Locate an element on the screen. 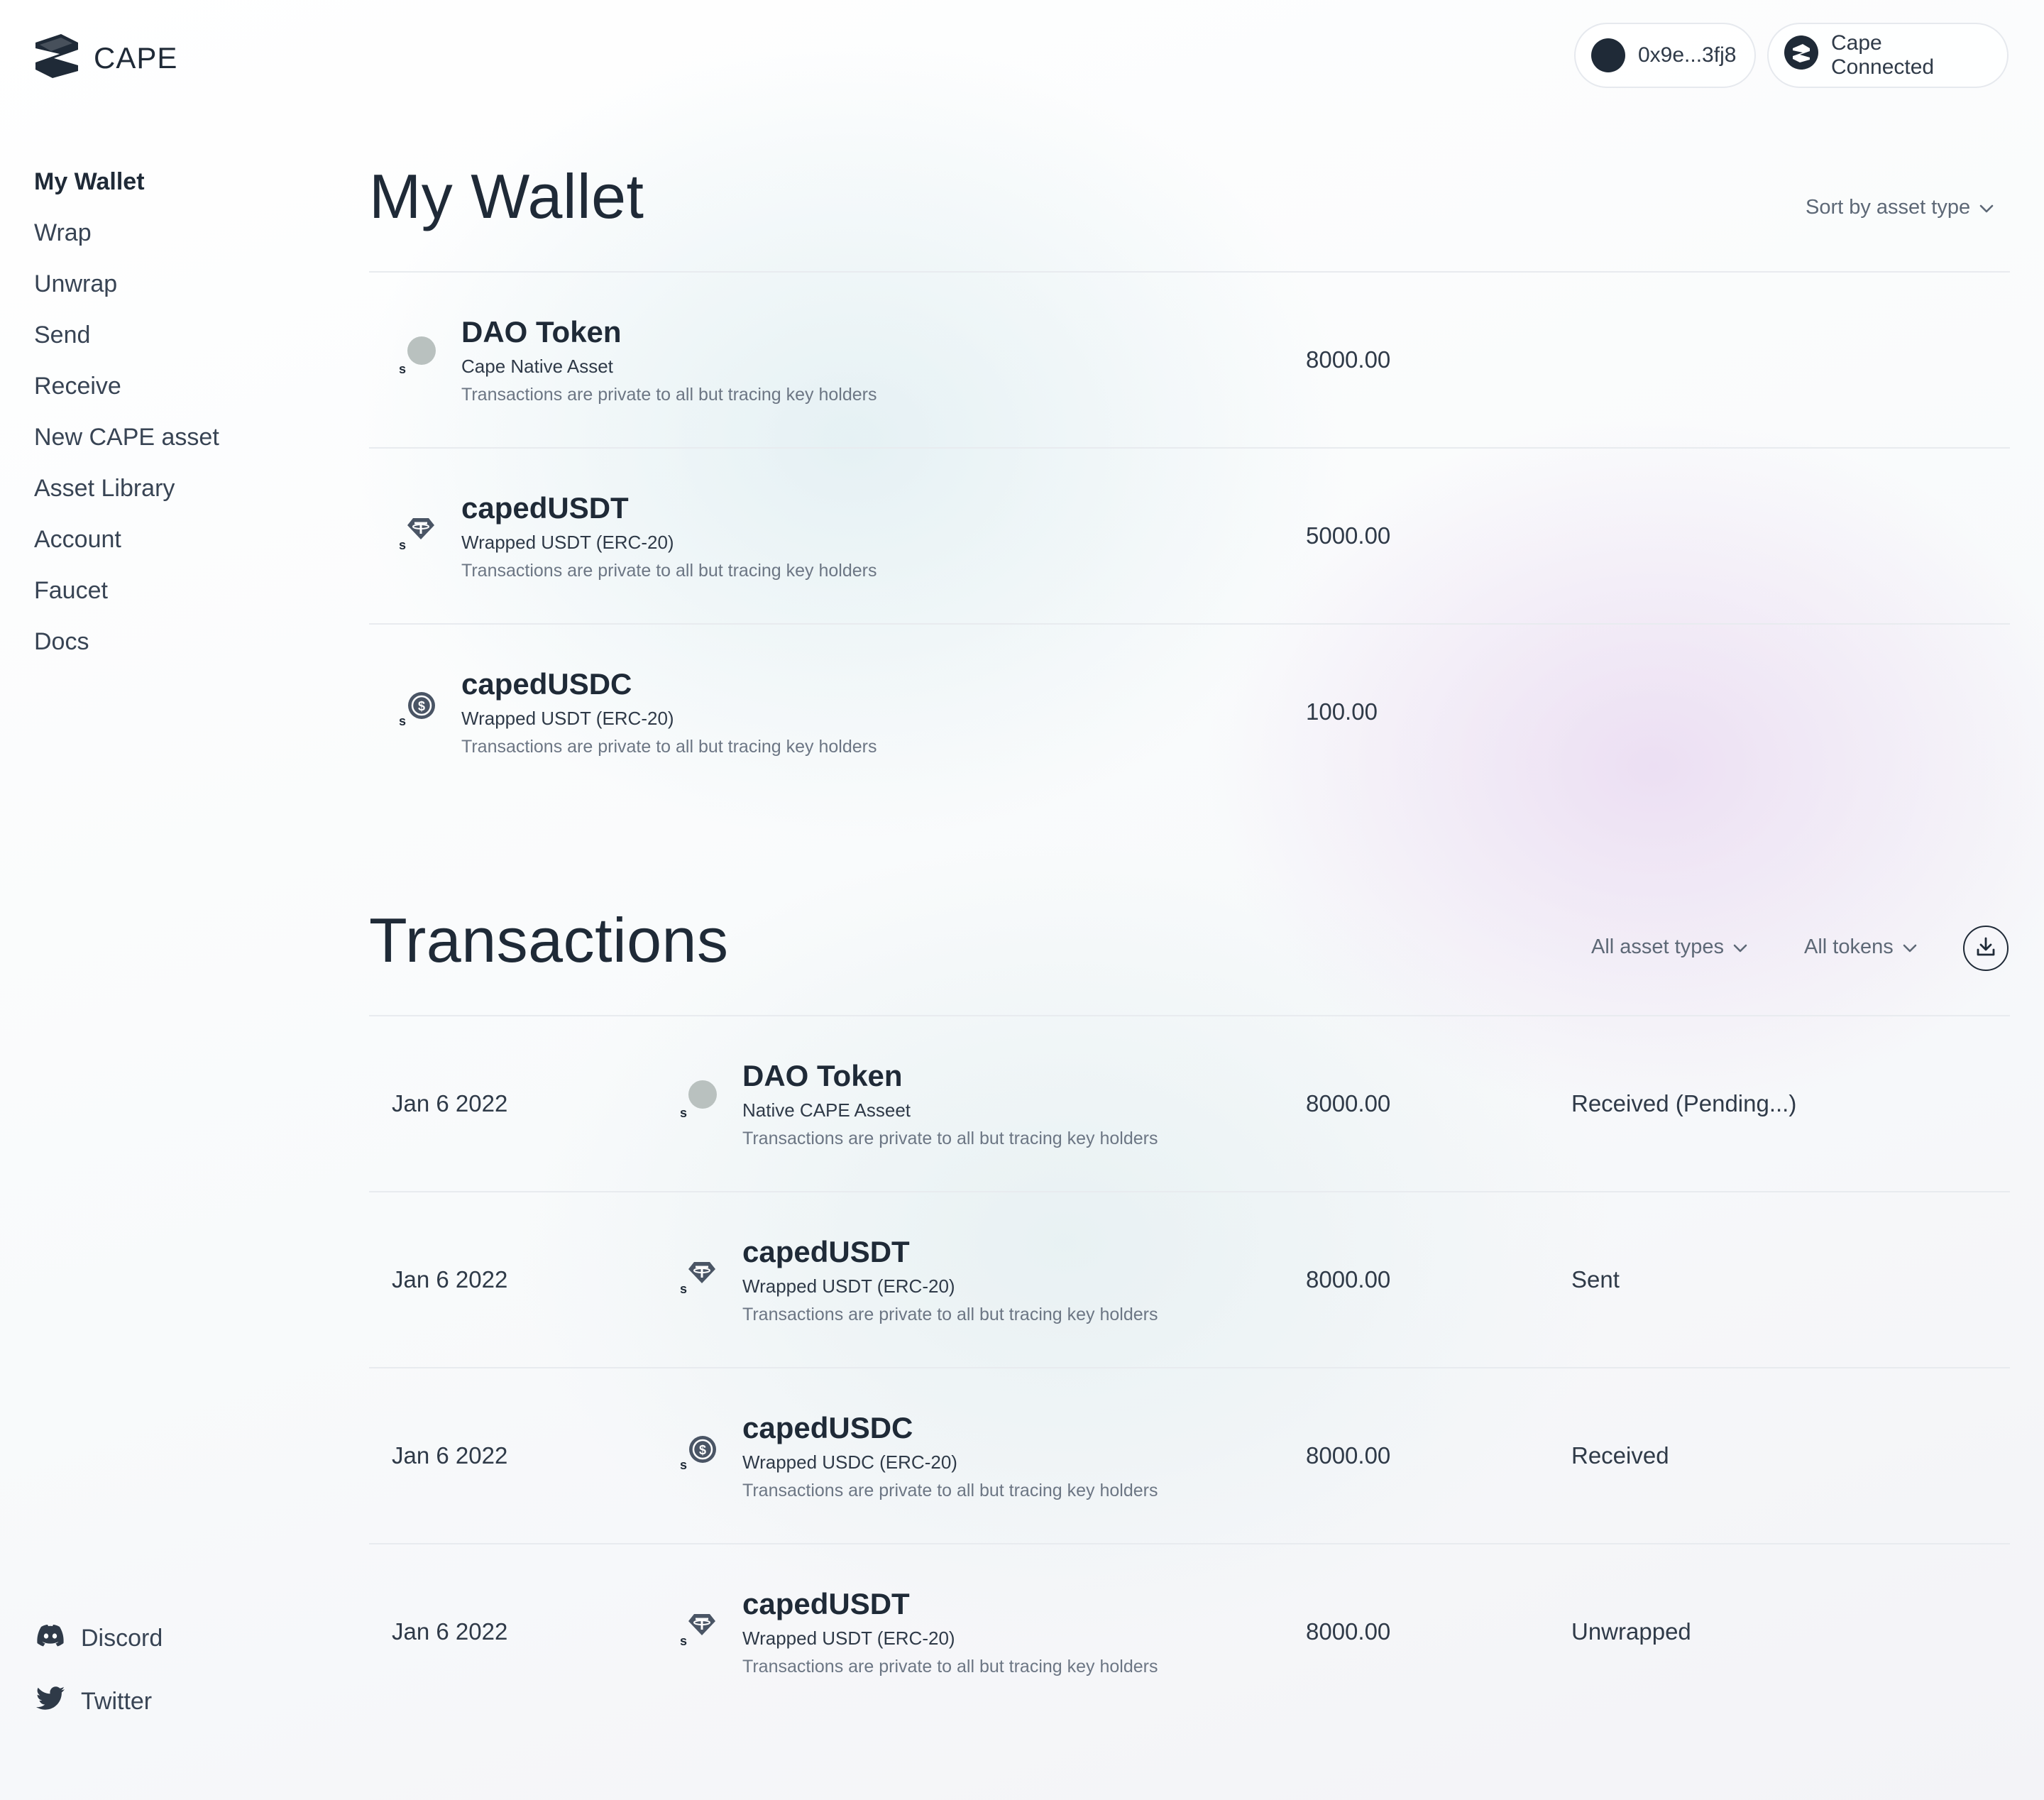 This screenshot has height=1800, width=2044. brand-name: CAPE is located at coordinates (136, 57).